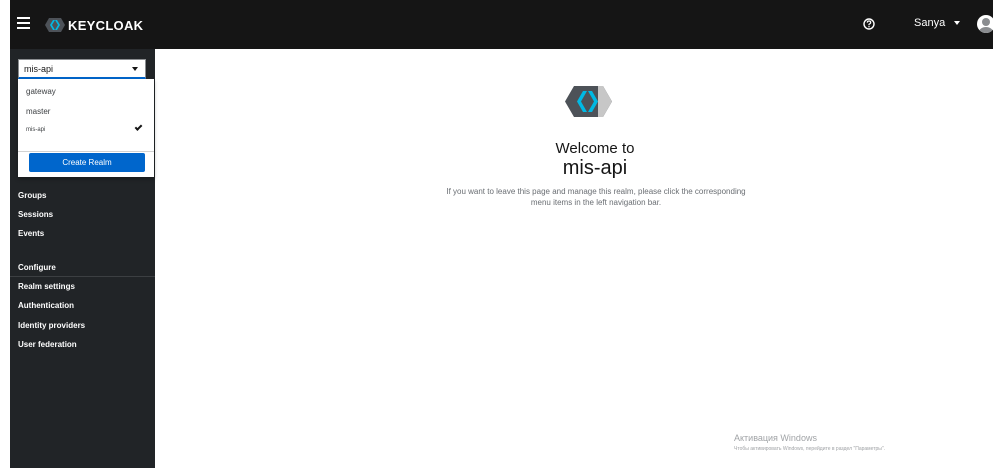 This screenshot has width=993, height=468. What do you see at coordinates (38, 111) in the screenshot?
I see `realm-option-label: master` at bounding box center [38, 111].